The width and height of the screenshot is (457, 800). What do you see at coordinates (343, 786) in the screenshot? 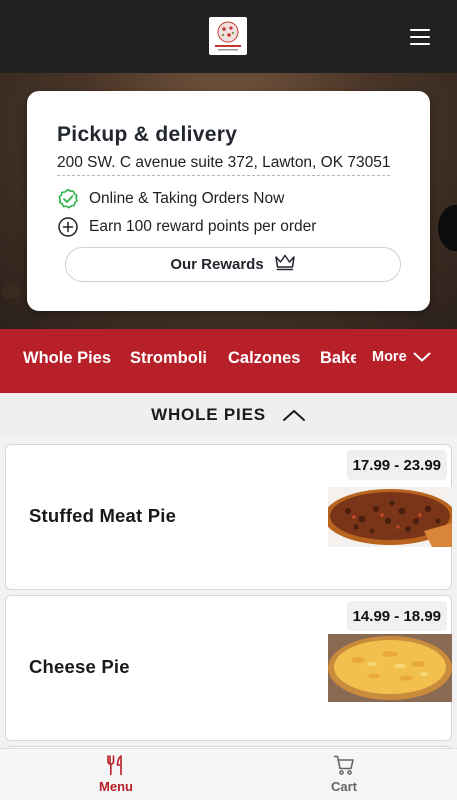
I see `tab-cart-label: Cart` at bounding box center [343, 786].